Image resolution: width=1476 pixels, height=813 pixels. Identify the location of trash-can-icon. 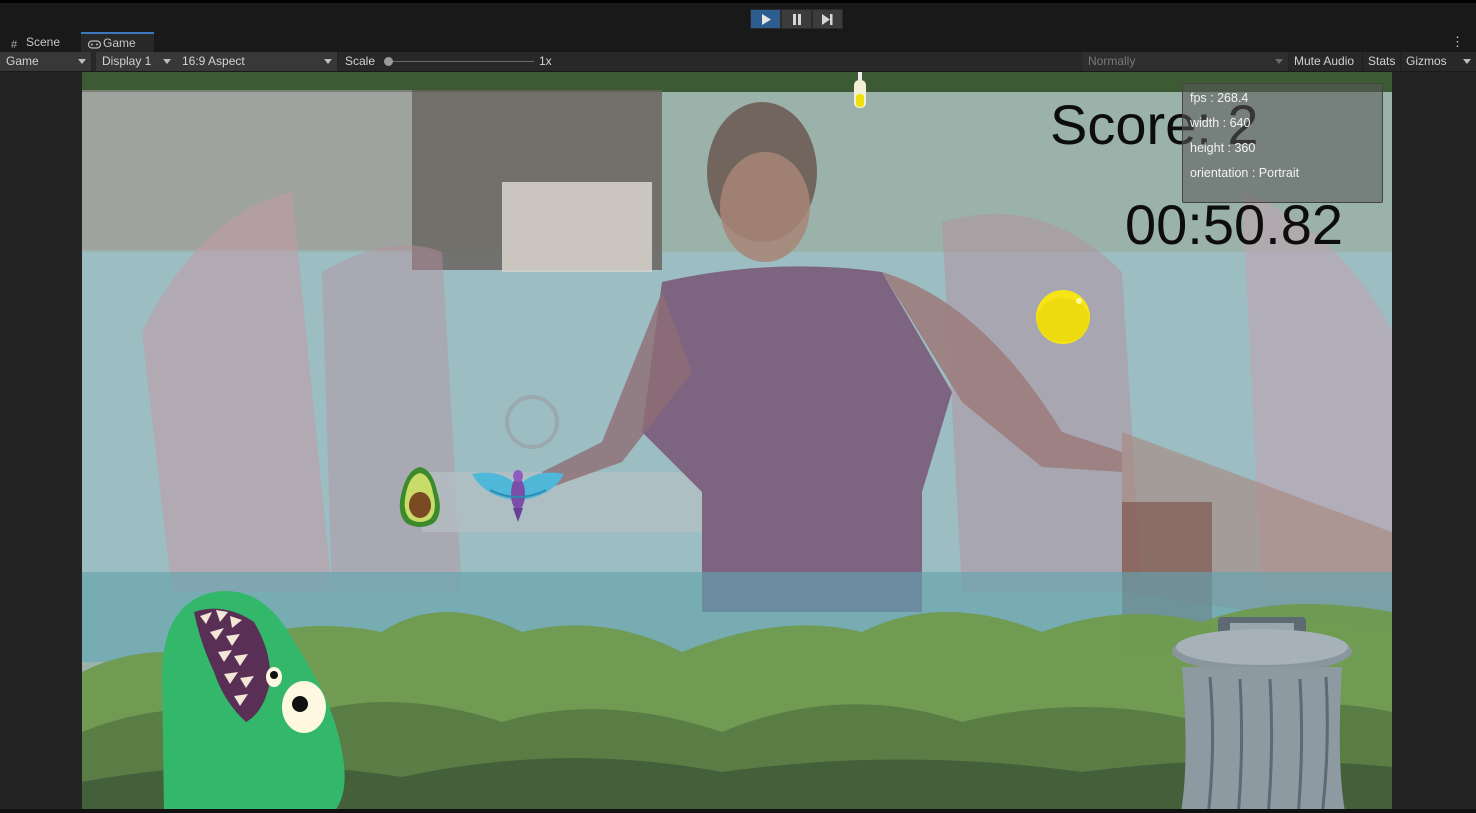
(1262, 713).